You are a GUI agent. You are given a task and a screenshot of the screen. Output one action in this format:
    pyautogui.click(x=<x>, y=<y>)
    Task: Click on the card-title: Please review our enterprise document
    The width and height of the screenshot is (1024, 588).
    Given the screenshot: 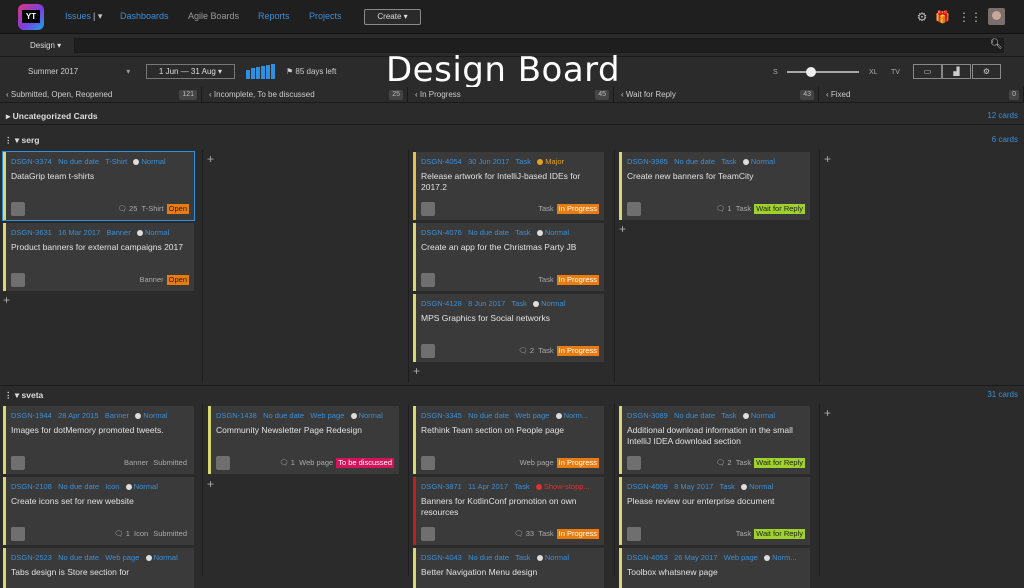 What is the action you would take?
    pyautogui.click(x=717, y=501)
    